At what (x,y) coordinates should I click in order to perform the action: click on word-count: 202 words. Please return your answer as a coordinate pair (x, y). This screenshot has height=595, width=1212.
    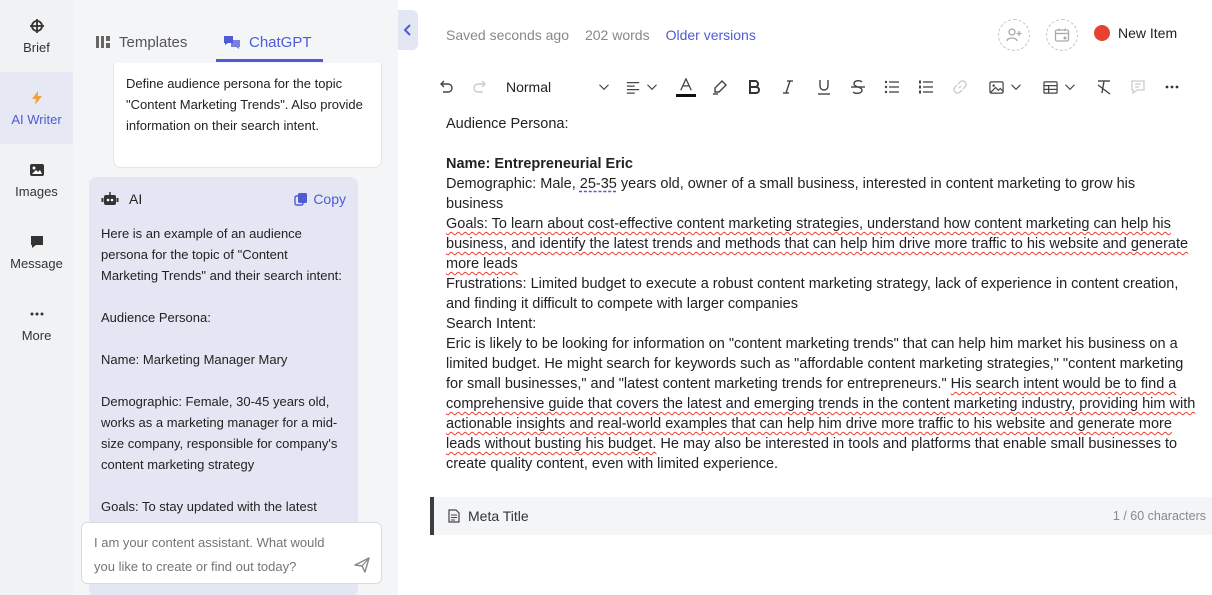
    Looking at the image, I should click on (617, 35).